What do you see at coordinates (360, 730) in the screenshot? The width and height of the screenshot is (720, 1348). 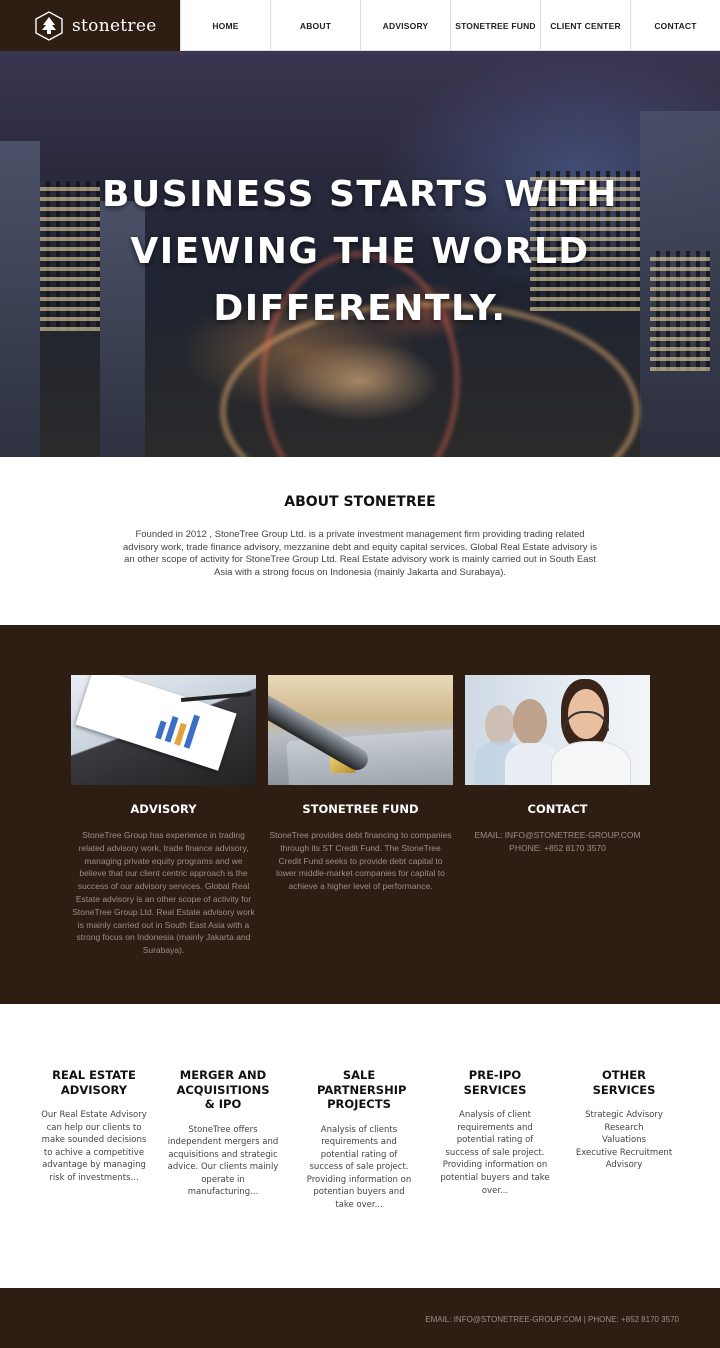 I see `stonetree-fund-image` at bounding box center [360, 730].